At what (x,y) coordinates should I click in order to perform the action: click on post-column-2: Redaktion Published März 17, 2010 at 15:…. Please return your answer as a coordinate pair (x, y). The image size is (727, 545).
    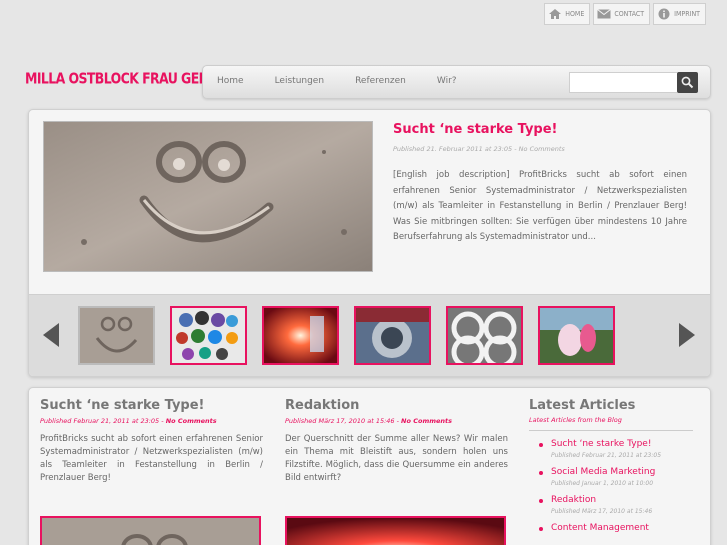
    Looking at the image, I should click on (396, 471).